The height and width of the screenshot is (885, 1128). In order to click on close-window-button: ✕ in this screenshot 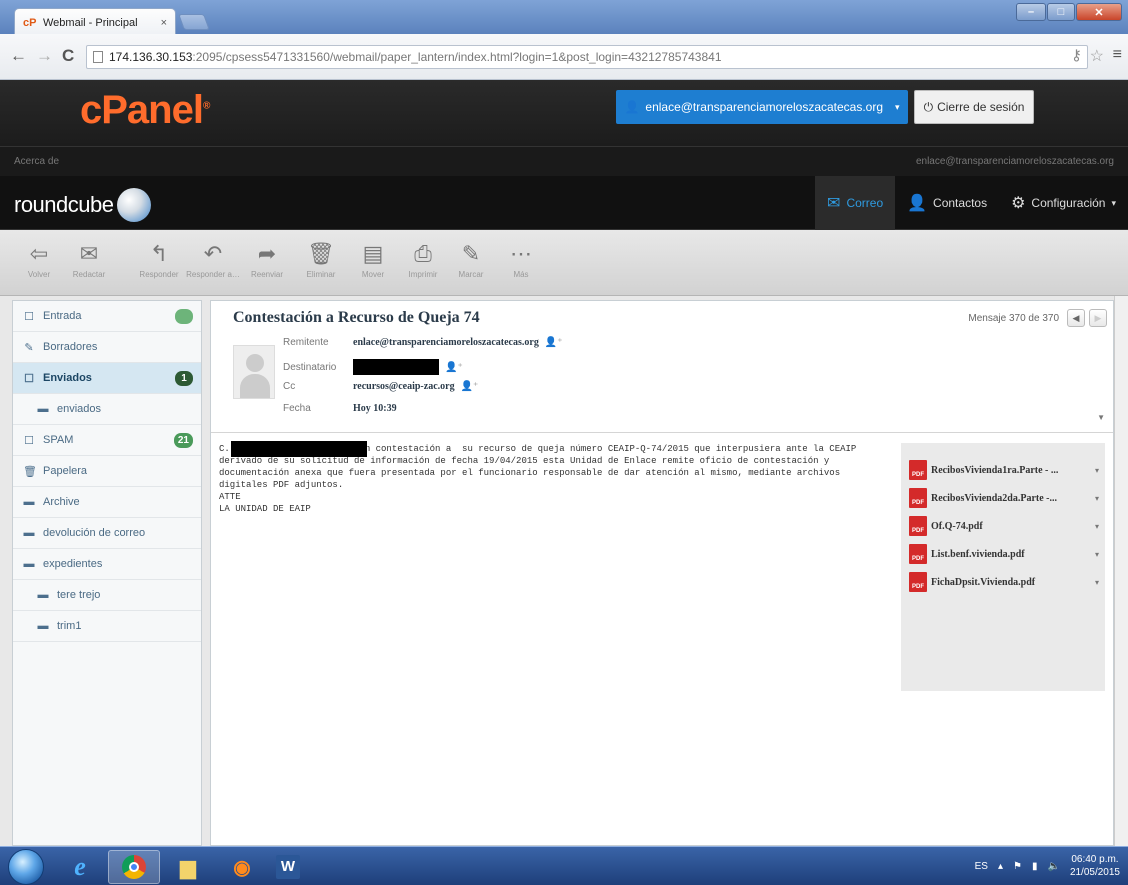, I will do `click(1099, 12)`.